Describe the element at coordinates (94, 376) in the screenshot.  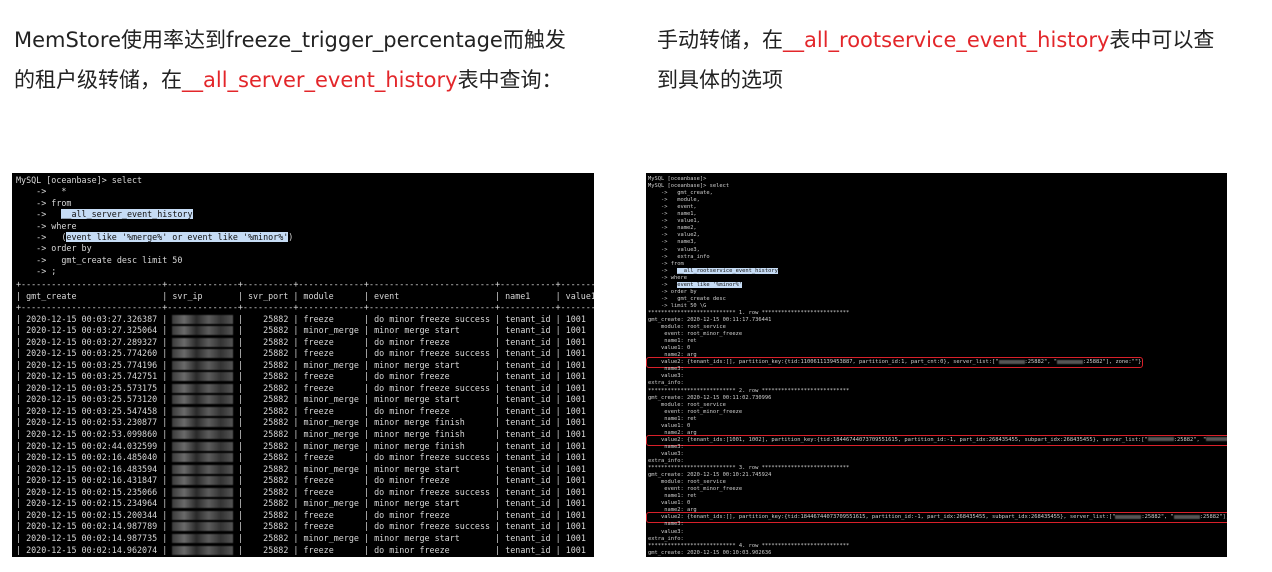
I see `cell-gmt-create: | 2020-12-15 00:03:25.742751 |` at that location.